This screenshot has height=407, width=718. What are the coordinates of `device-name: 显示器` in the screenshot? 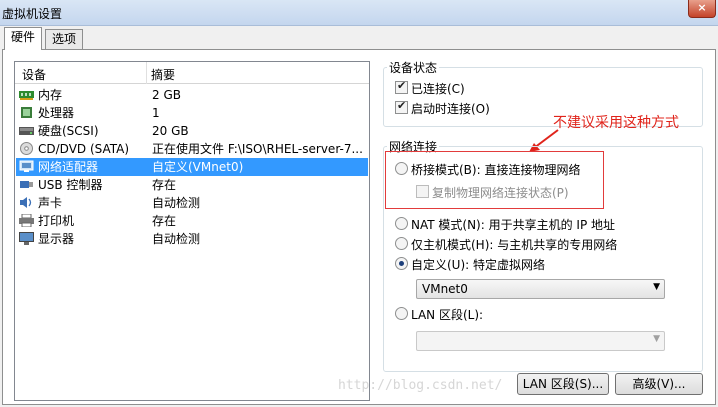 It's located at (56, 239).